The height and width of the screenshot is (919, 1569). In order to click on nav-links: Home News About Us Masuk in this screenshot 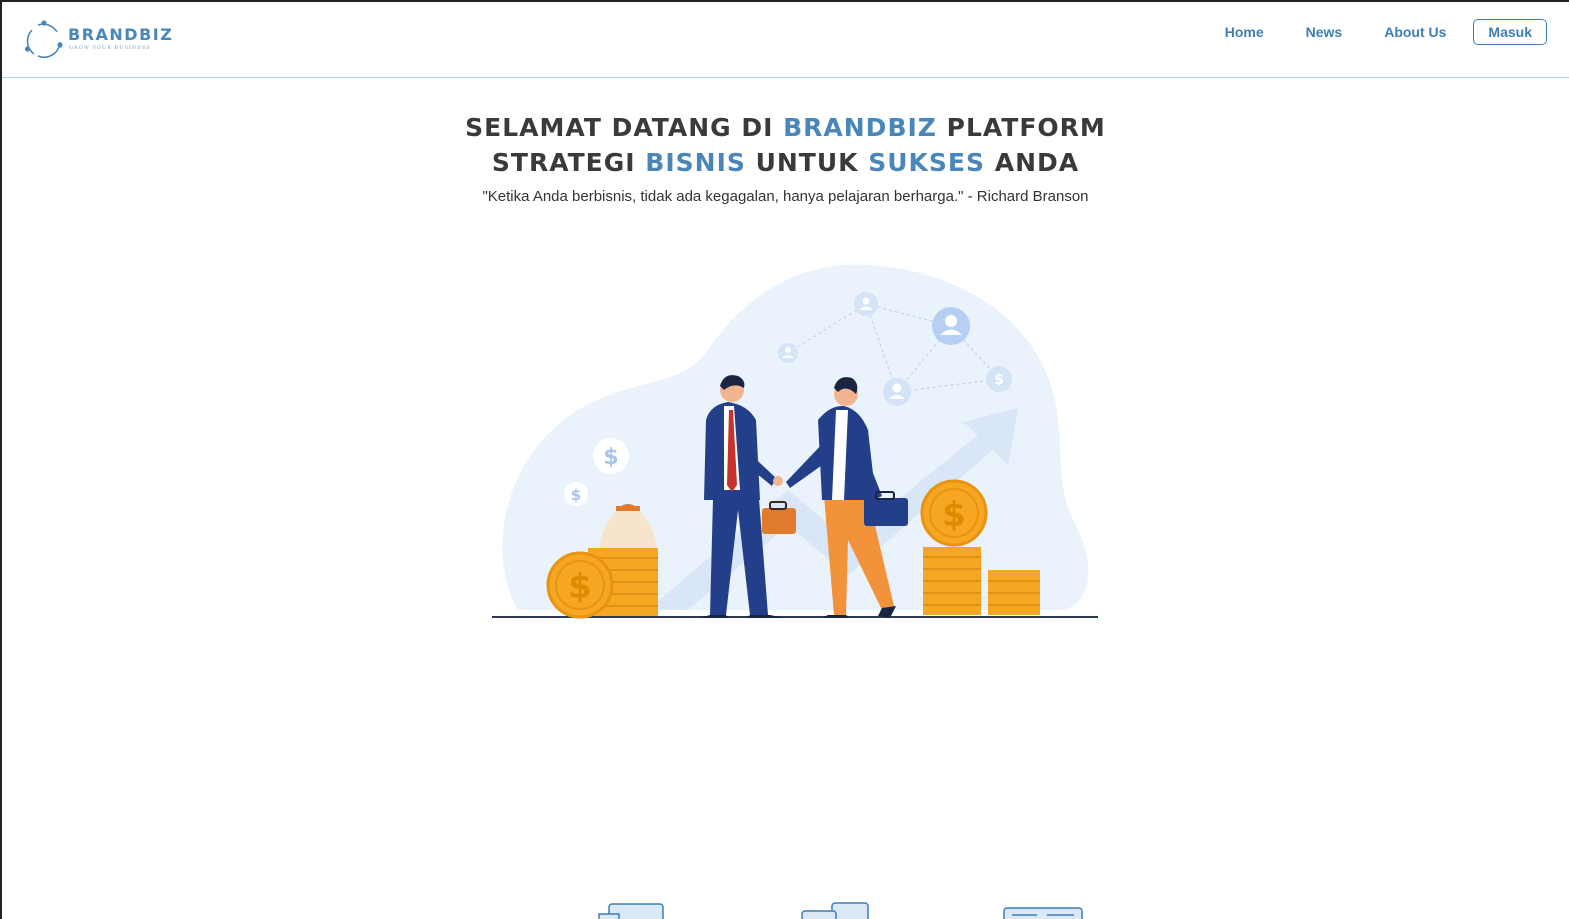, I will do `click(1365, 32)`.